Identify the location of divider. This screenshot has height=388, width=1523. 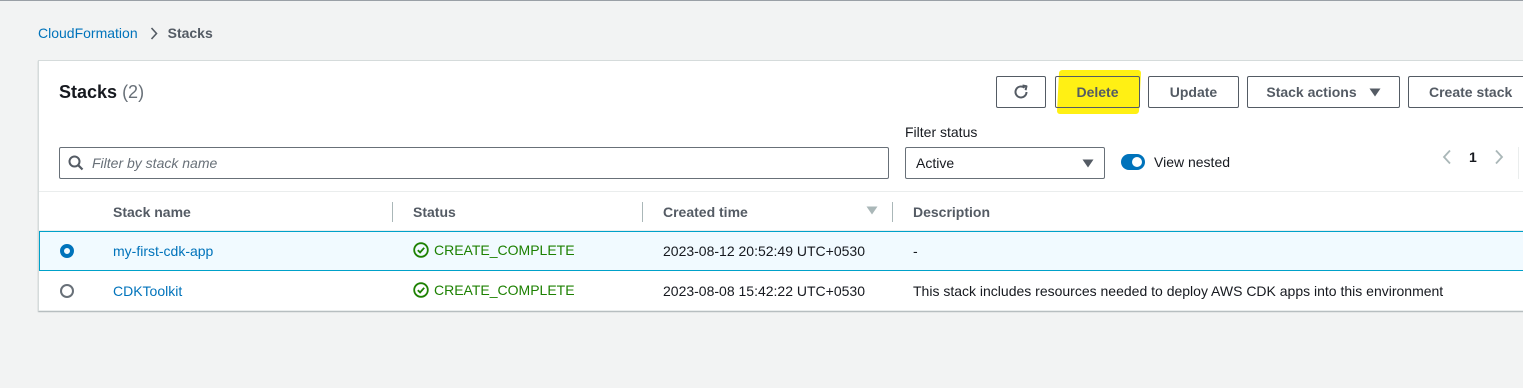
(1518, 163).